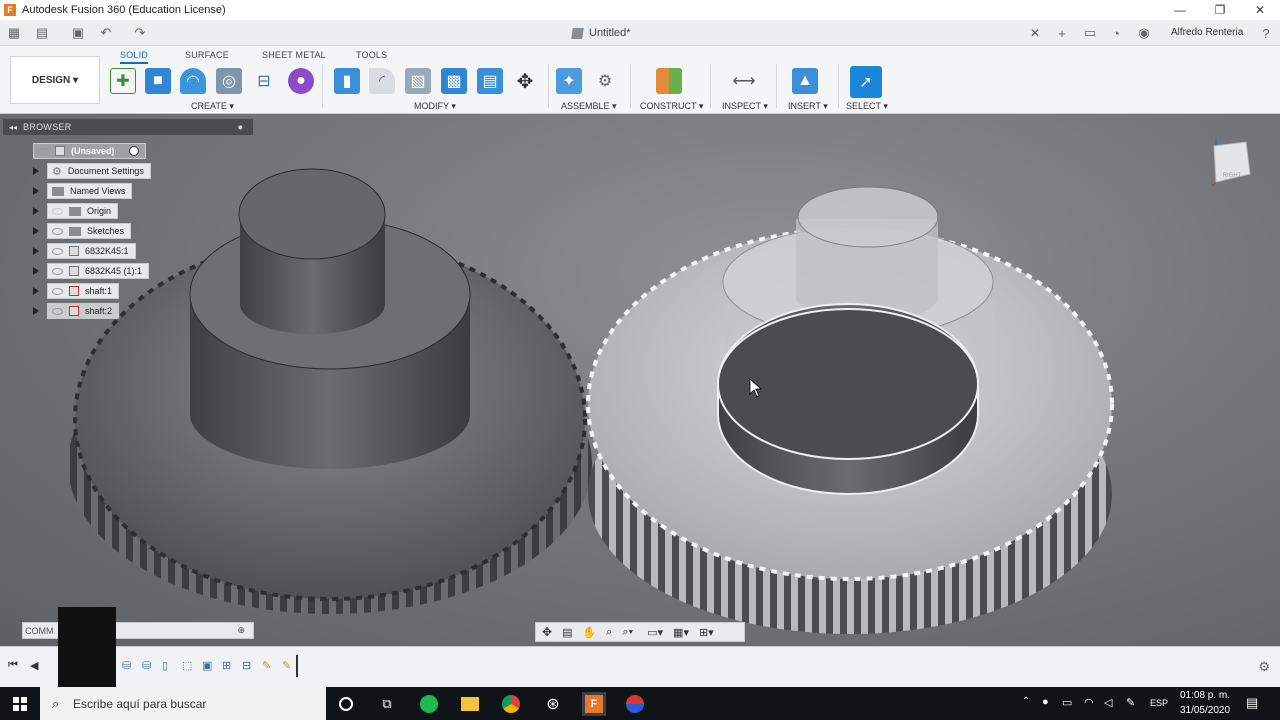 The width and height of the screenshot is (1280, 720). What do you see at coordinates (594, 704) in the screenshot?
I see `fusion-taskbar-icon: F` at bounding box center [594, 704].